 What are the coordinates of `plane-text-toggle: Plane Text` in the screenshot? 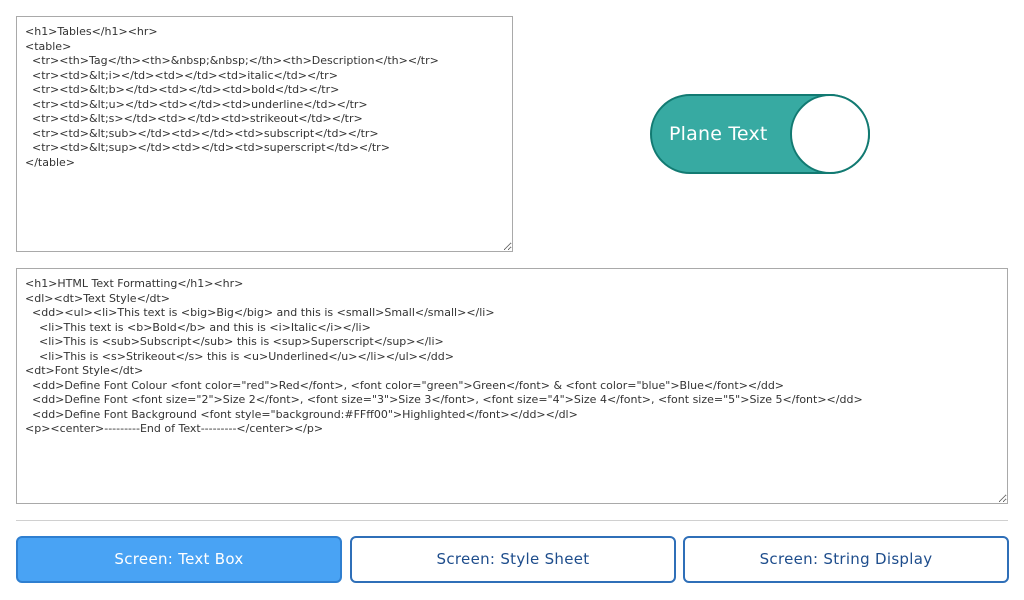 It's located at (760, 134).